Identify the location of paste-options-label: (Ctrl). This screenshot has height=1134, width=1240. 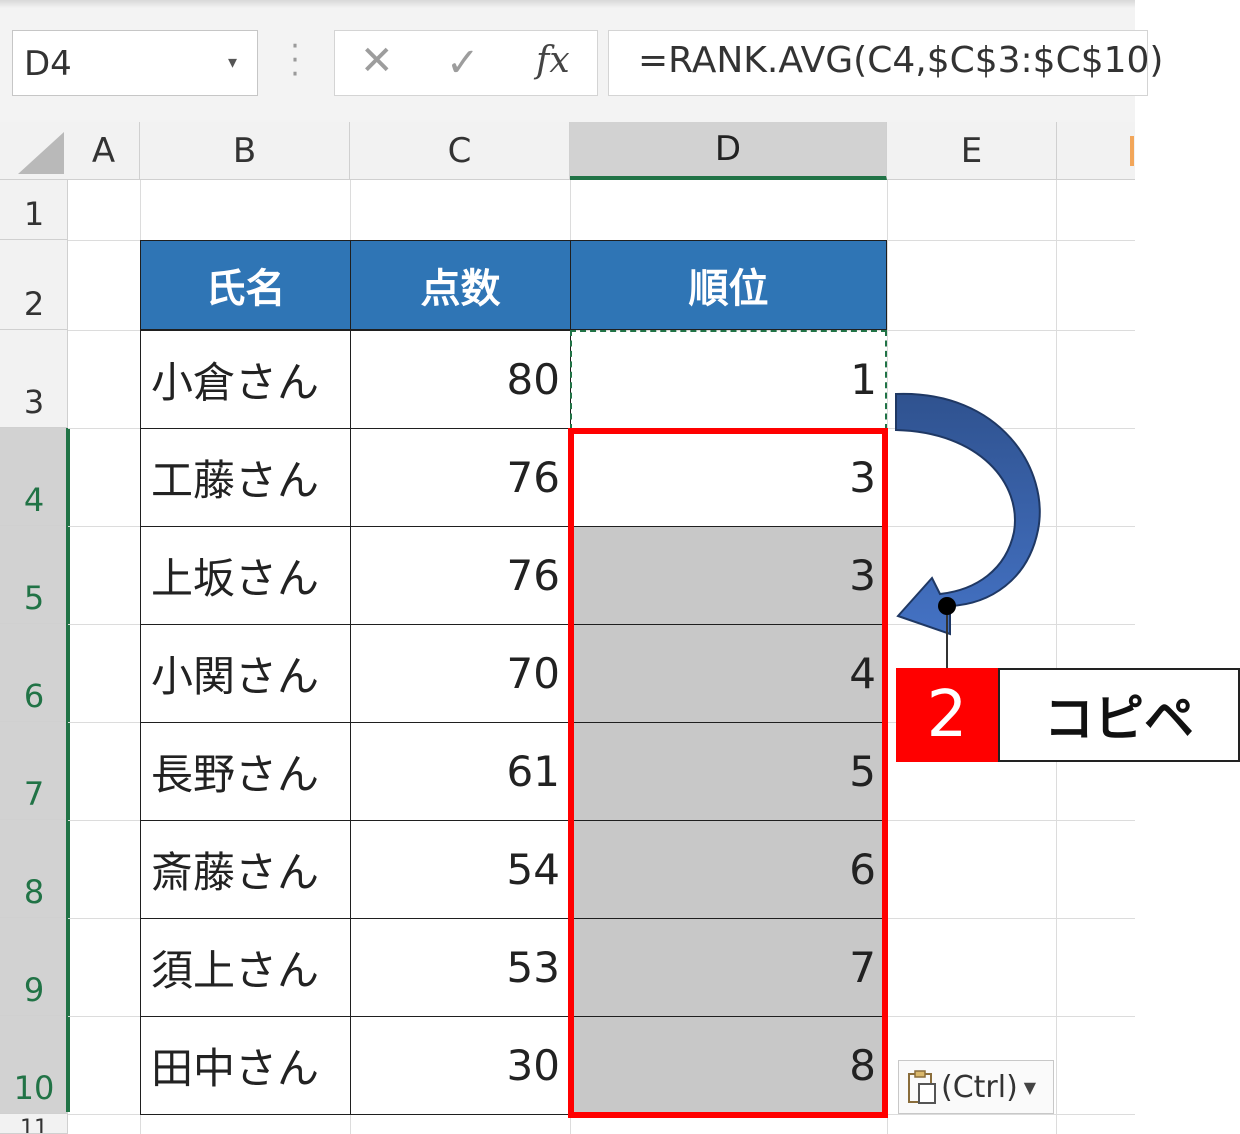
(979, 1087).